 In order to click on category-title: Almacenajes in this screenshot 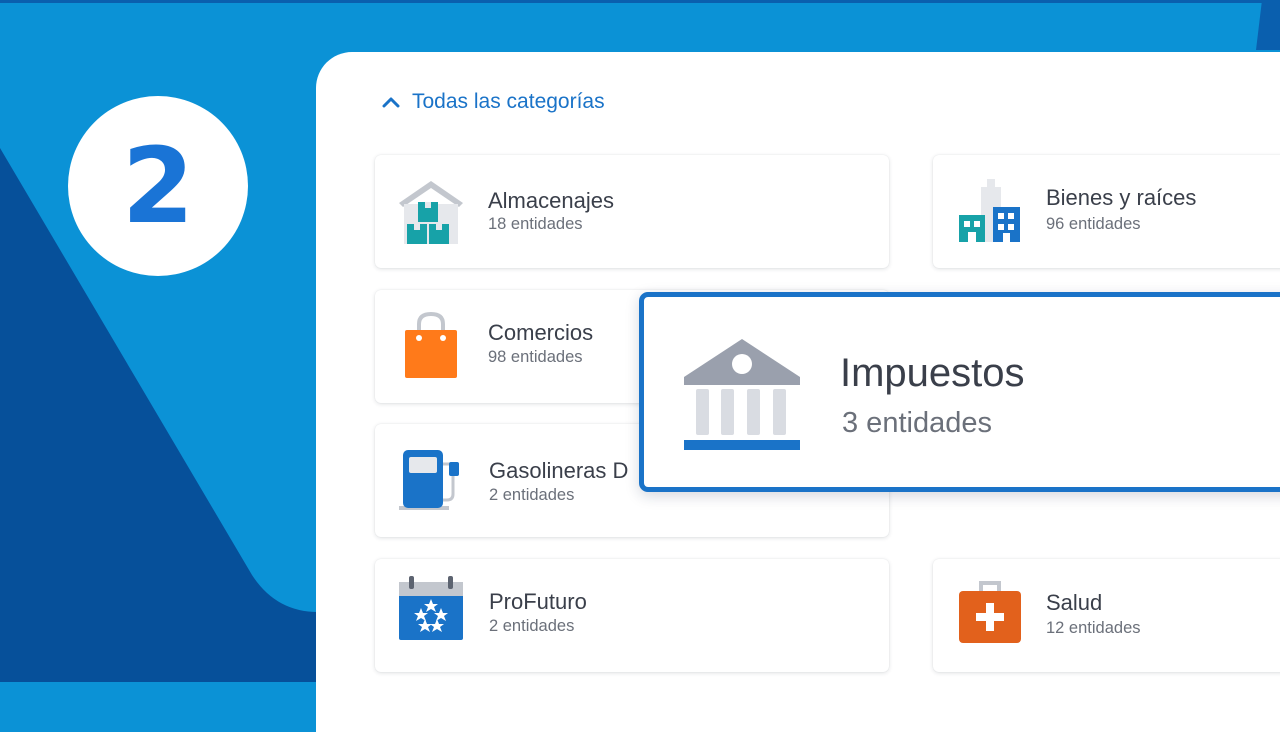, I will do `click(551, 200)`.